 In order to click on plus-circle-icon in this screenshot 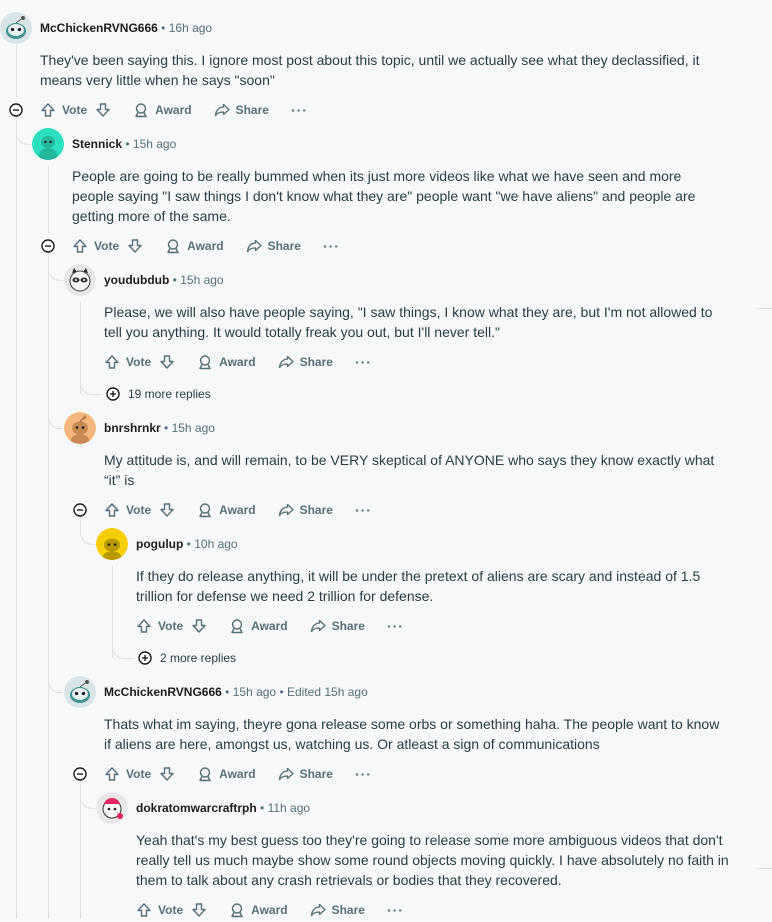, I will do `click(145, 658)`.